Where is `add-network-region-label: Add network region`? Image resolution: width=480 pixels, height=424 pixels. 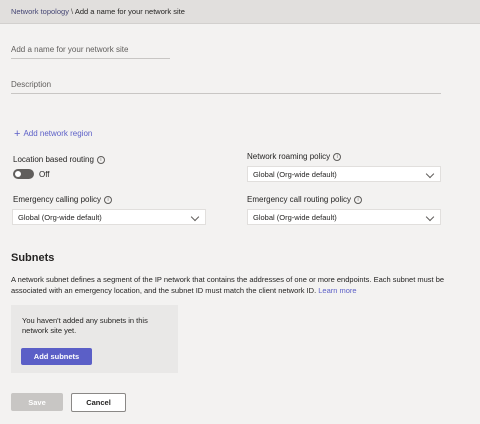
add-network-region-label: Add network region is located at coordinates (58, 133).